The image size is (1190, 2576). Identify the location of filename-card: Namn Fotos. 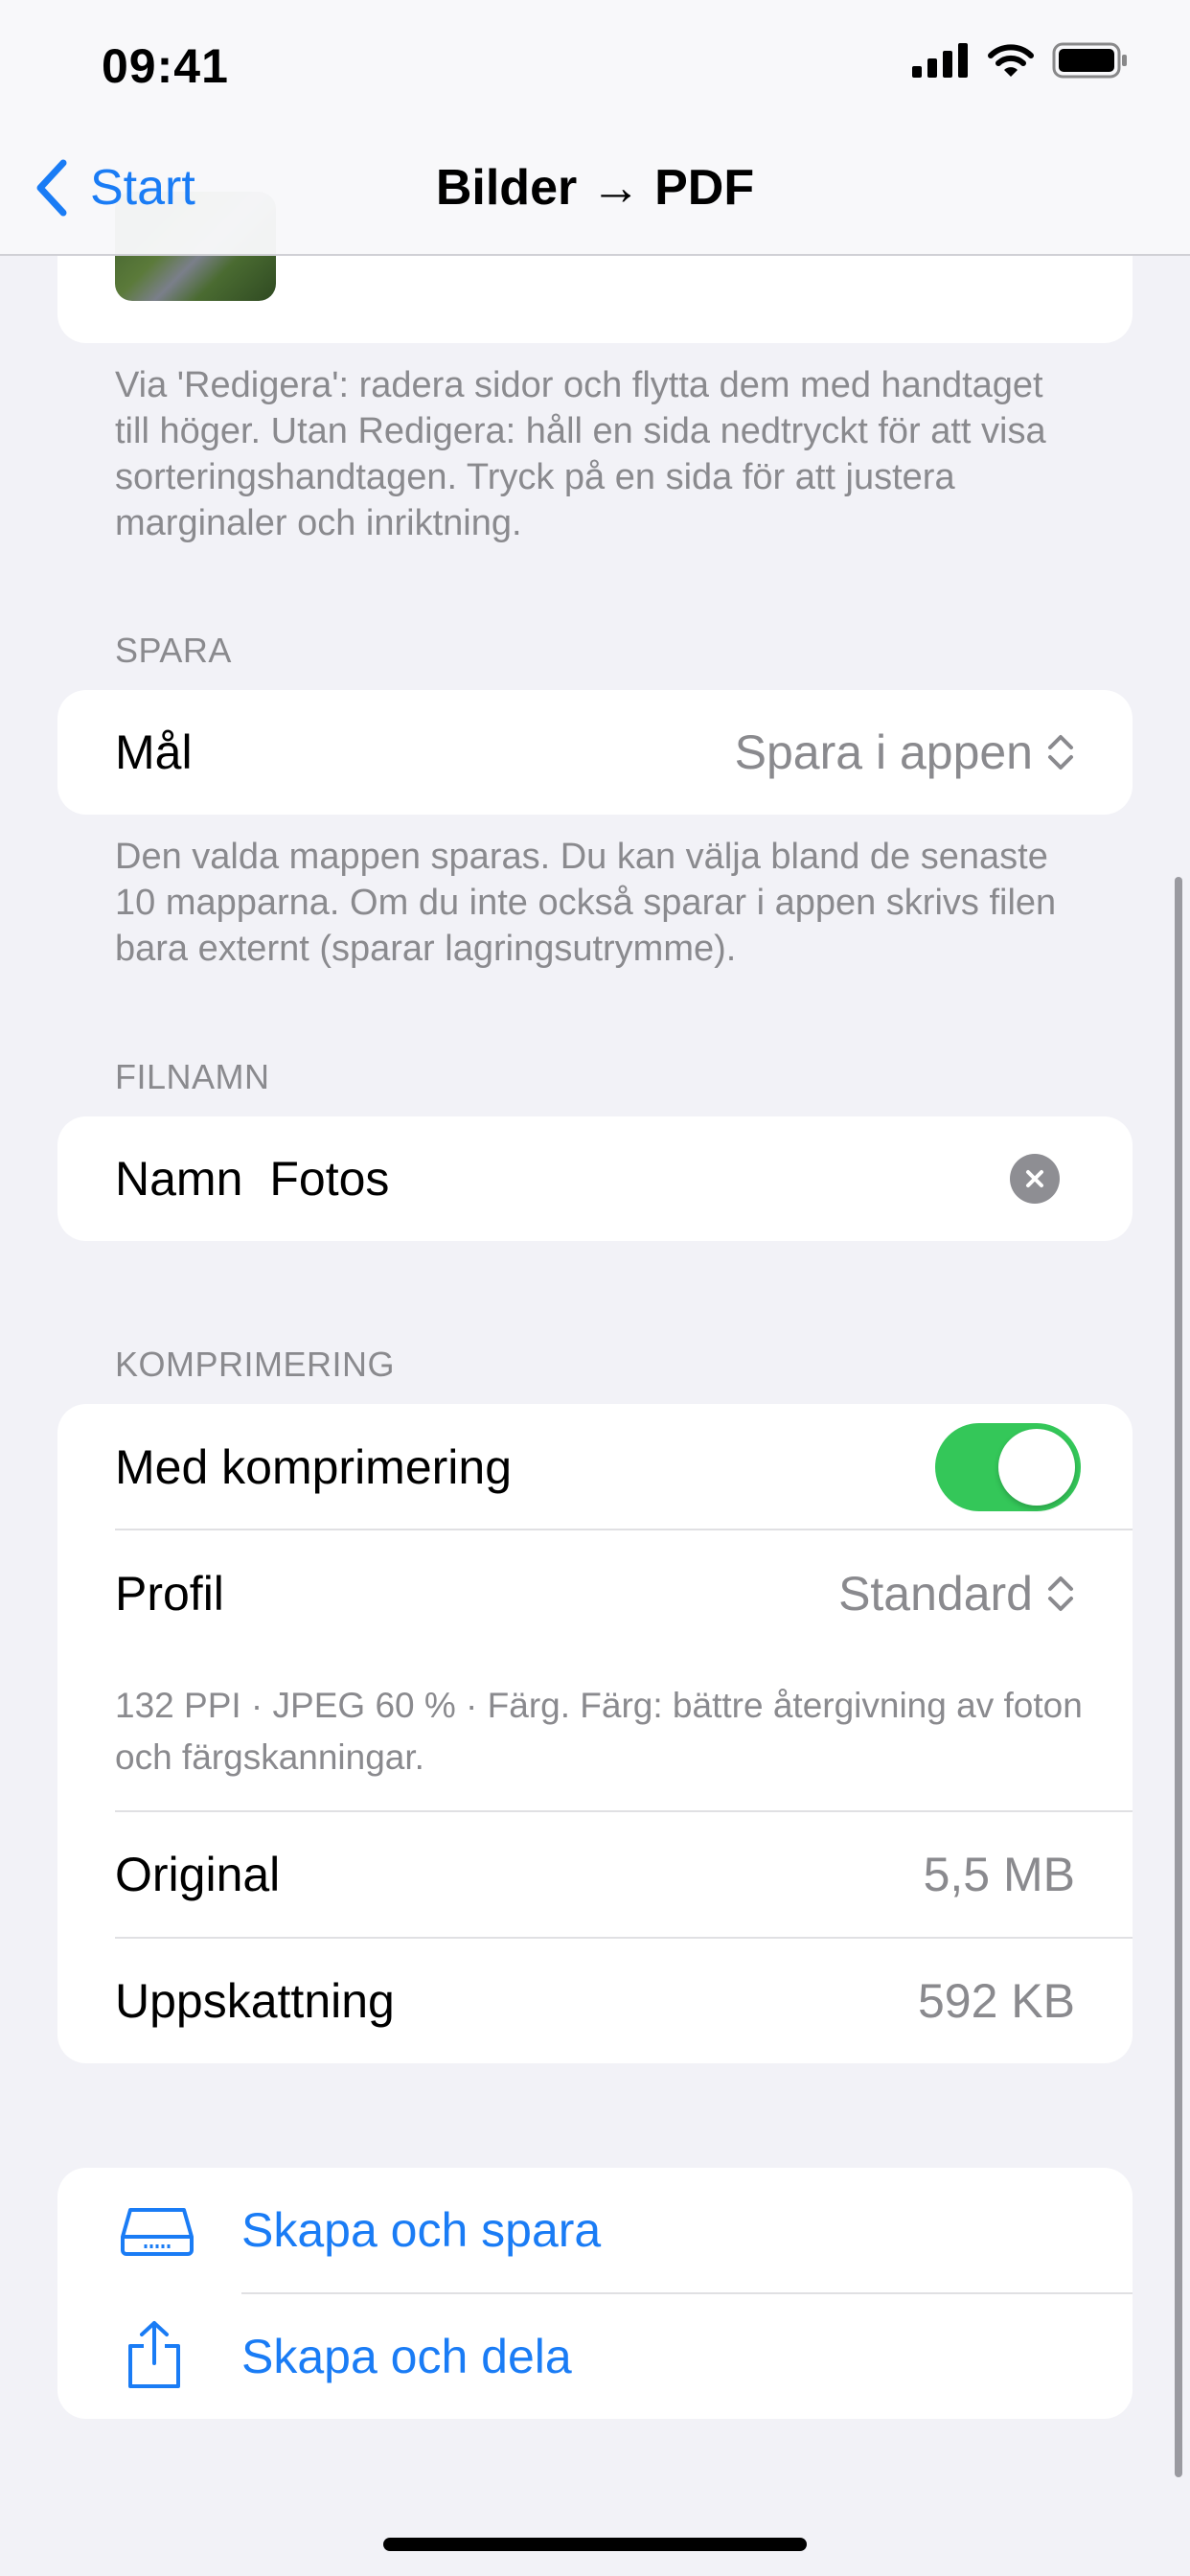
(595, 1178).